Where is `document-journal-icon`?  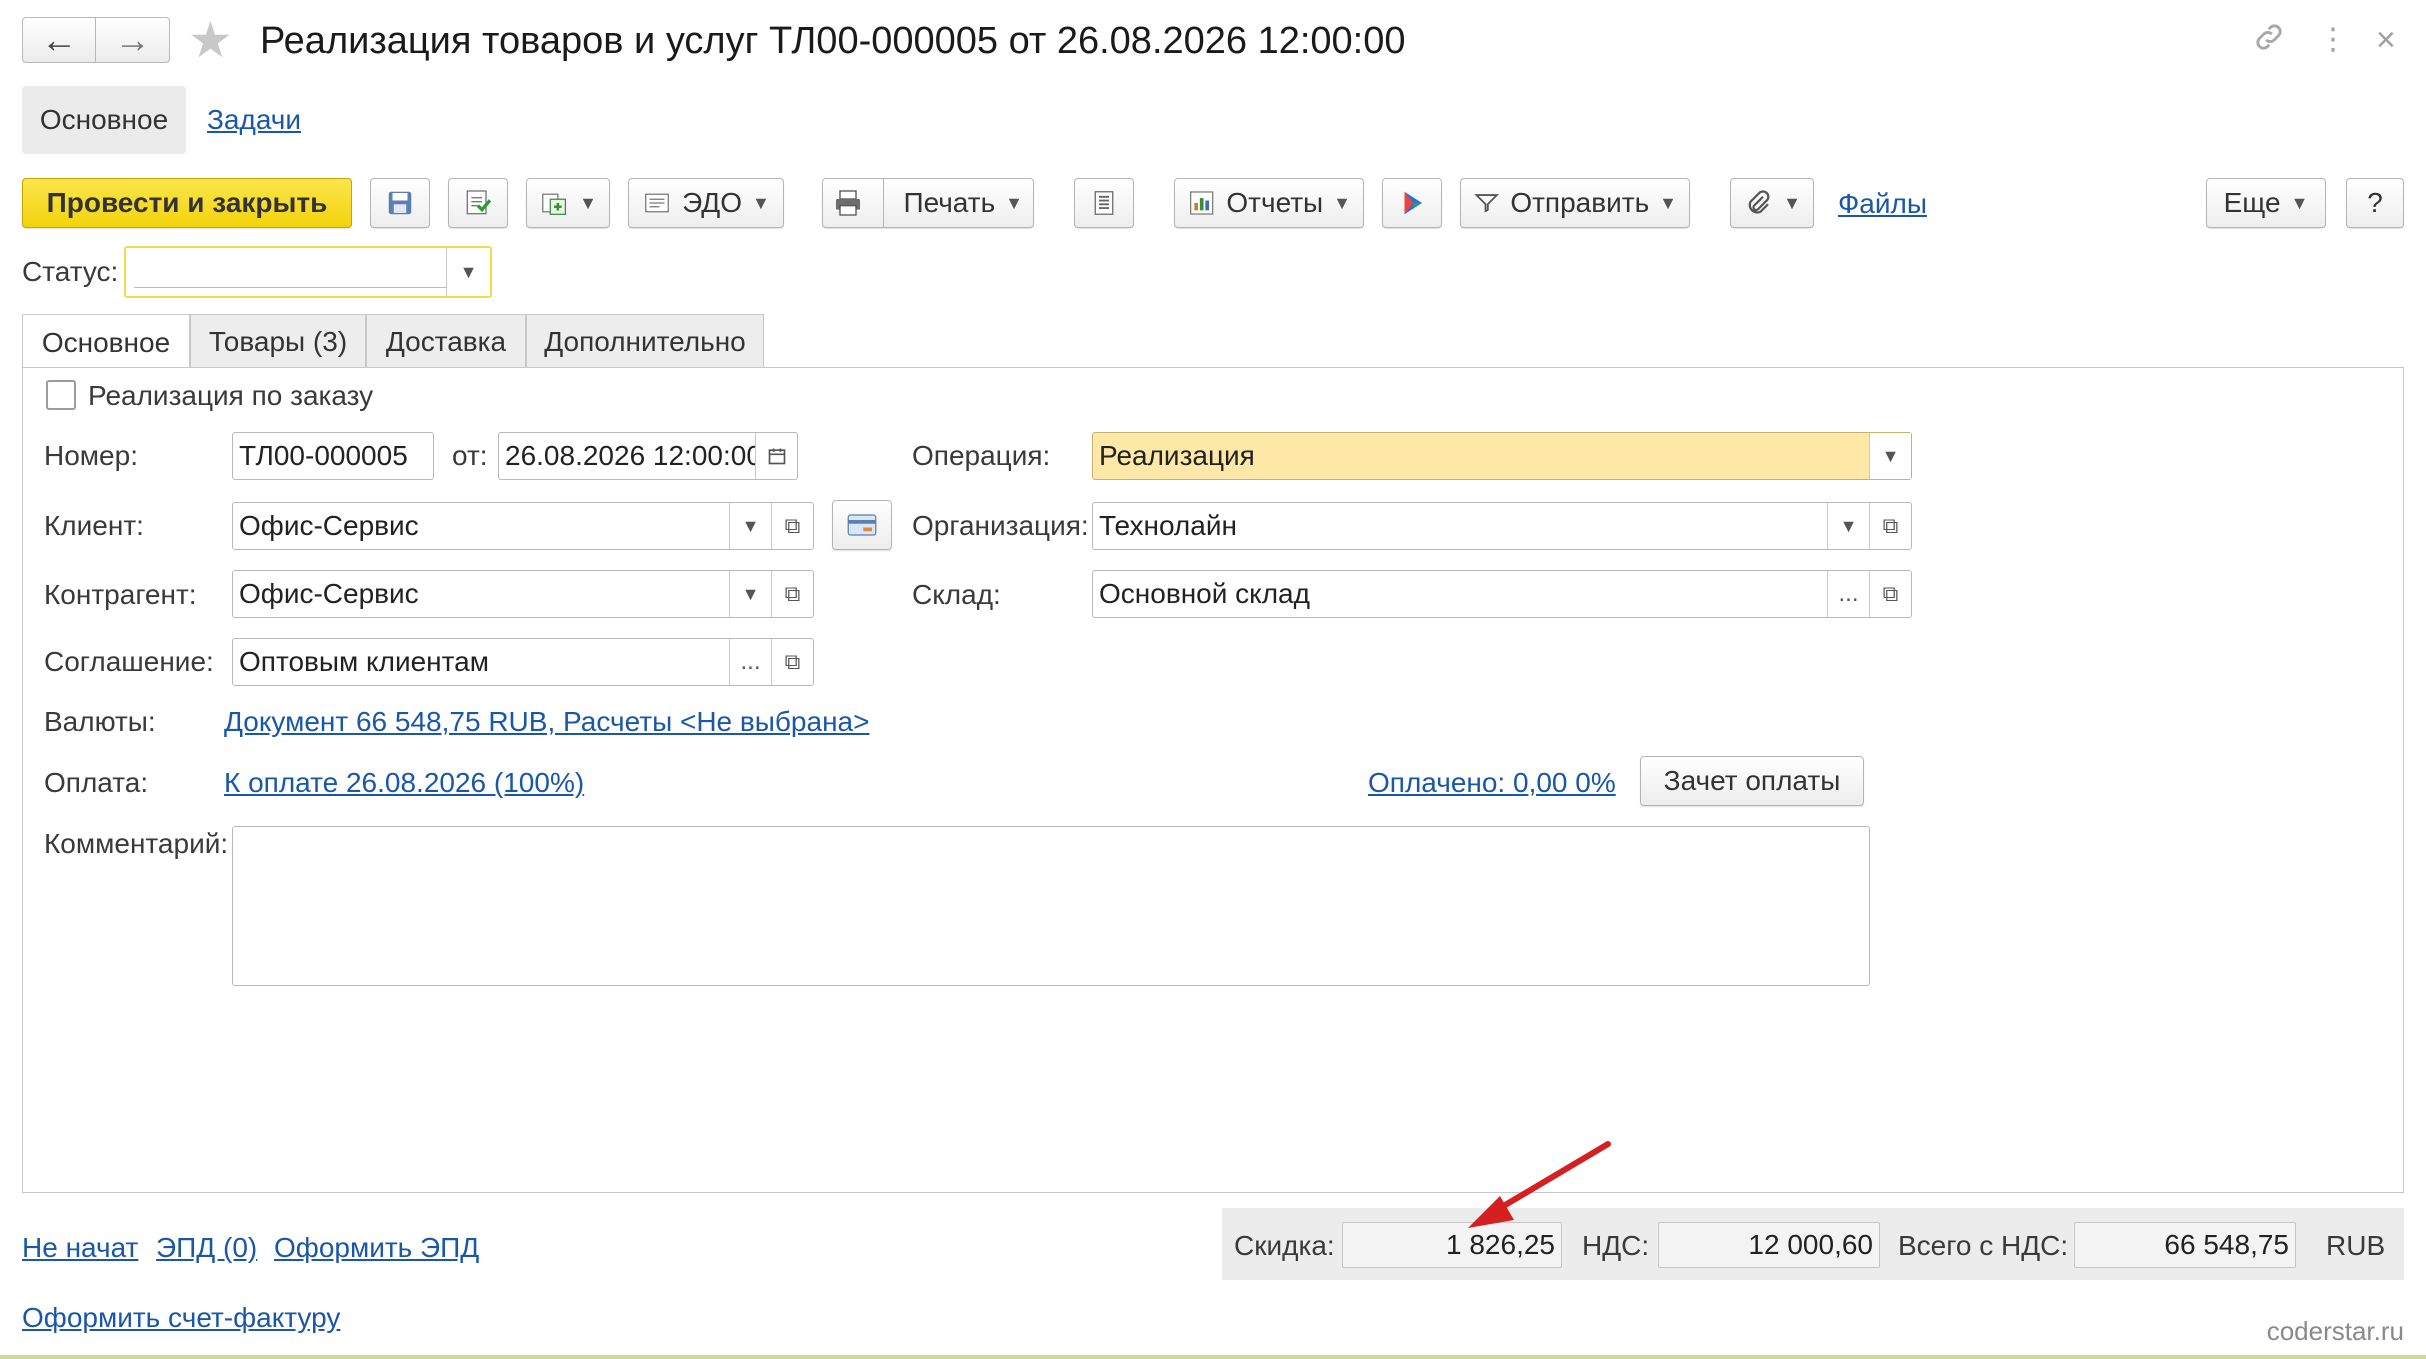
document-journal-icon is located at coordinates (1104, 203).